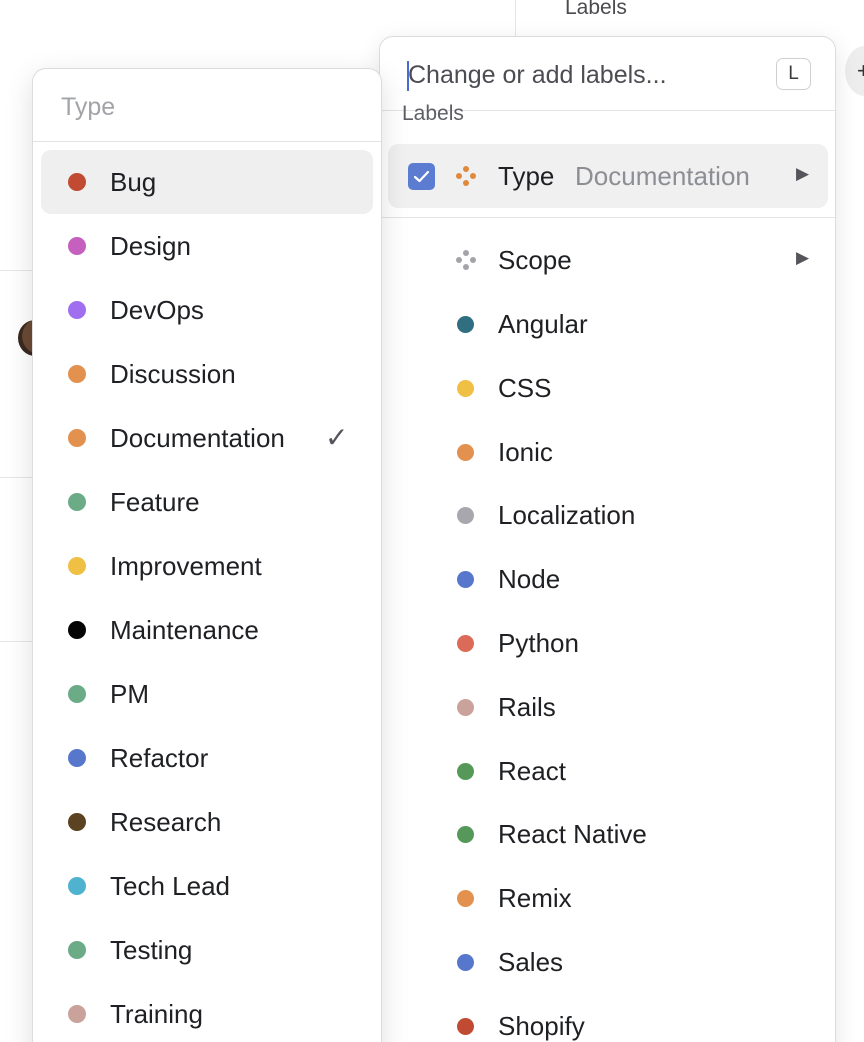 The width and height of the screenshot is (864, 1042). I want to click on label-option: Sales, so click(607, 962).